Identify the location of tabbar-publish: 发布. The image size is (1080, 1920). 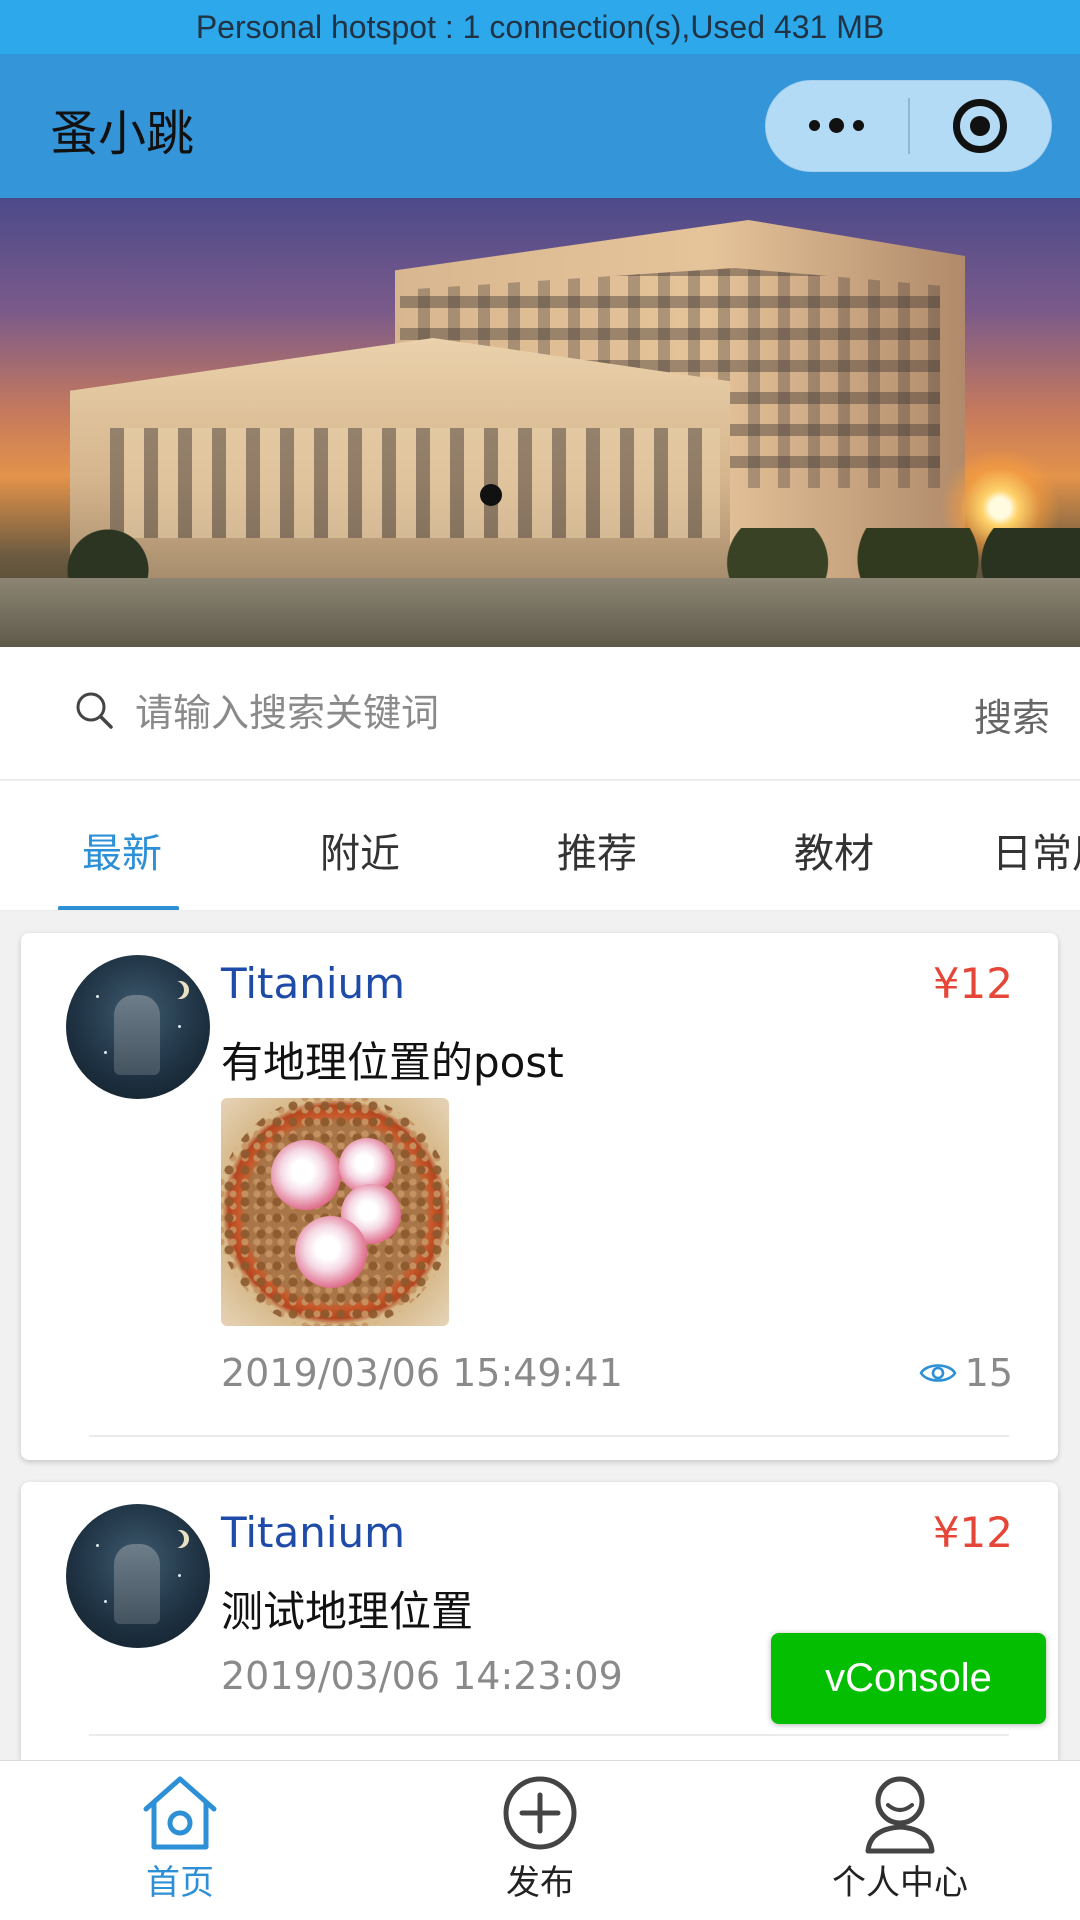
(540, 1845).